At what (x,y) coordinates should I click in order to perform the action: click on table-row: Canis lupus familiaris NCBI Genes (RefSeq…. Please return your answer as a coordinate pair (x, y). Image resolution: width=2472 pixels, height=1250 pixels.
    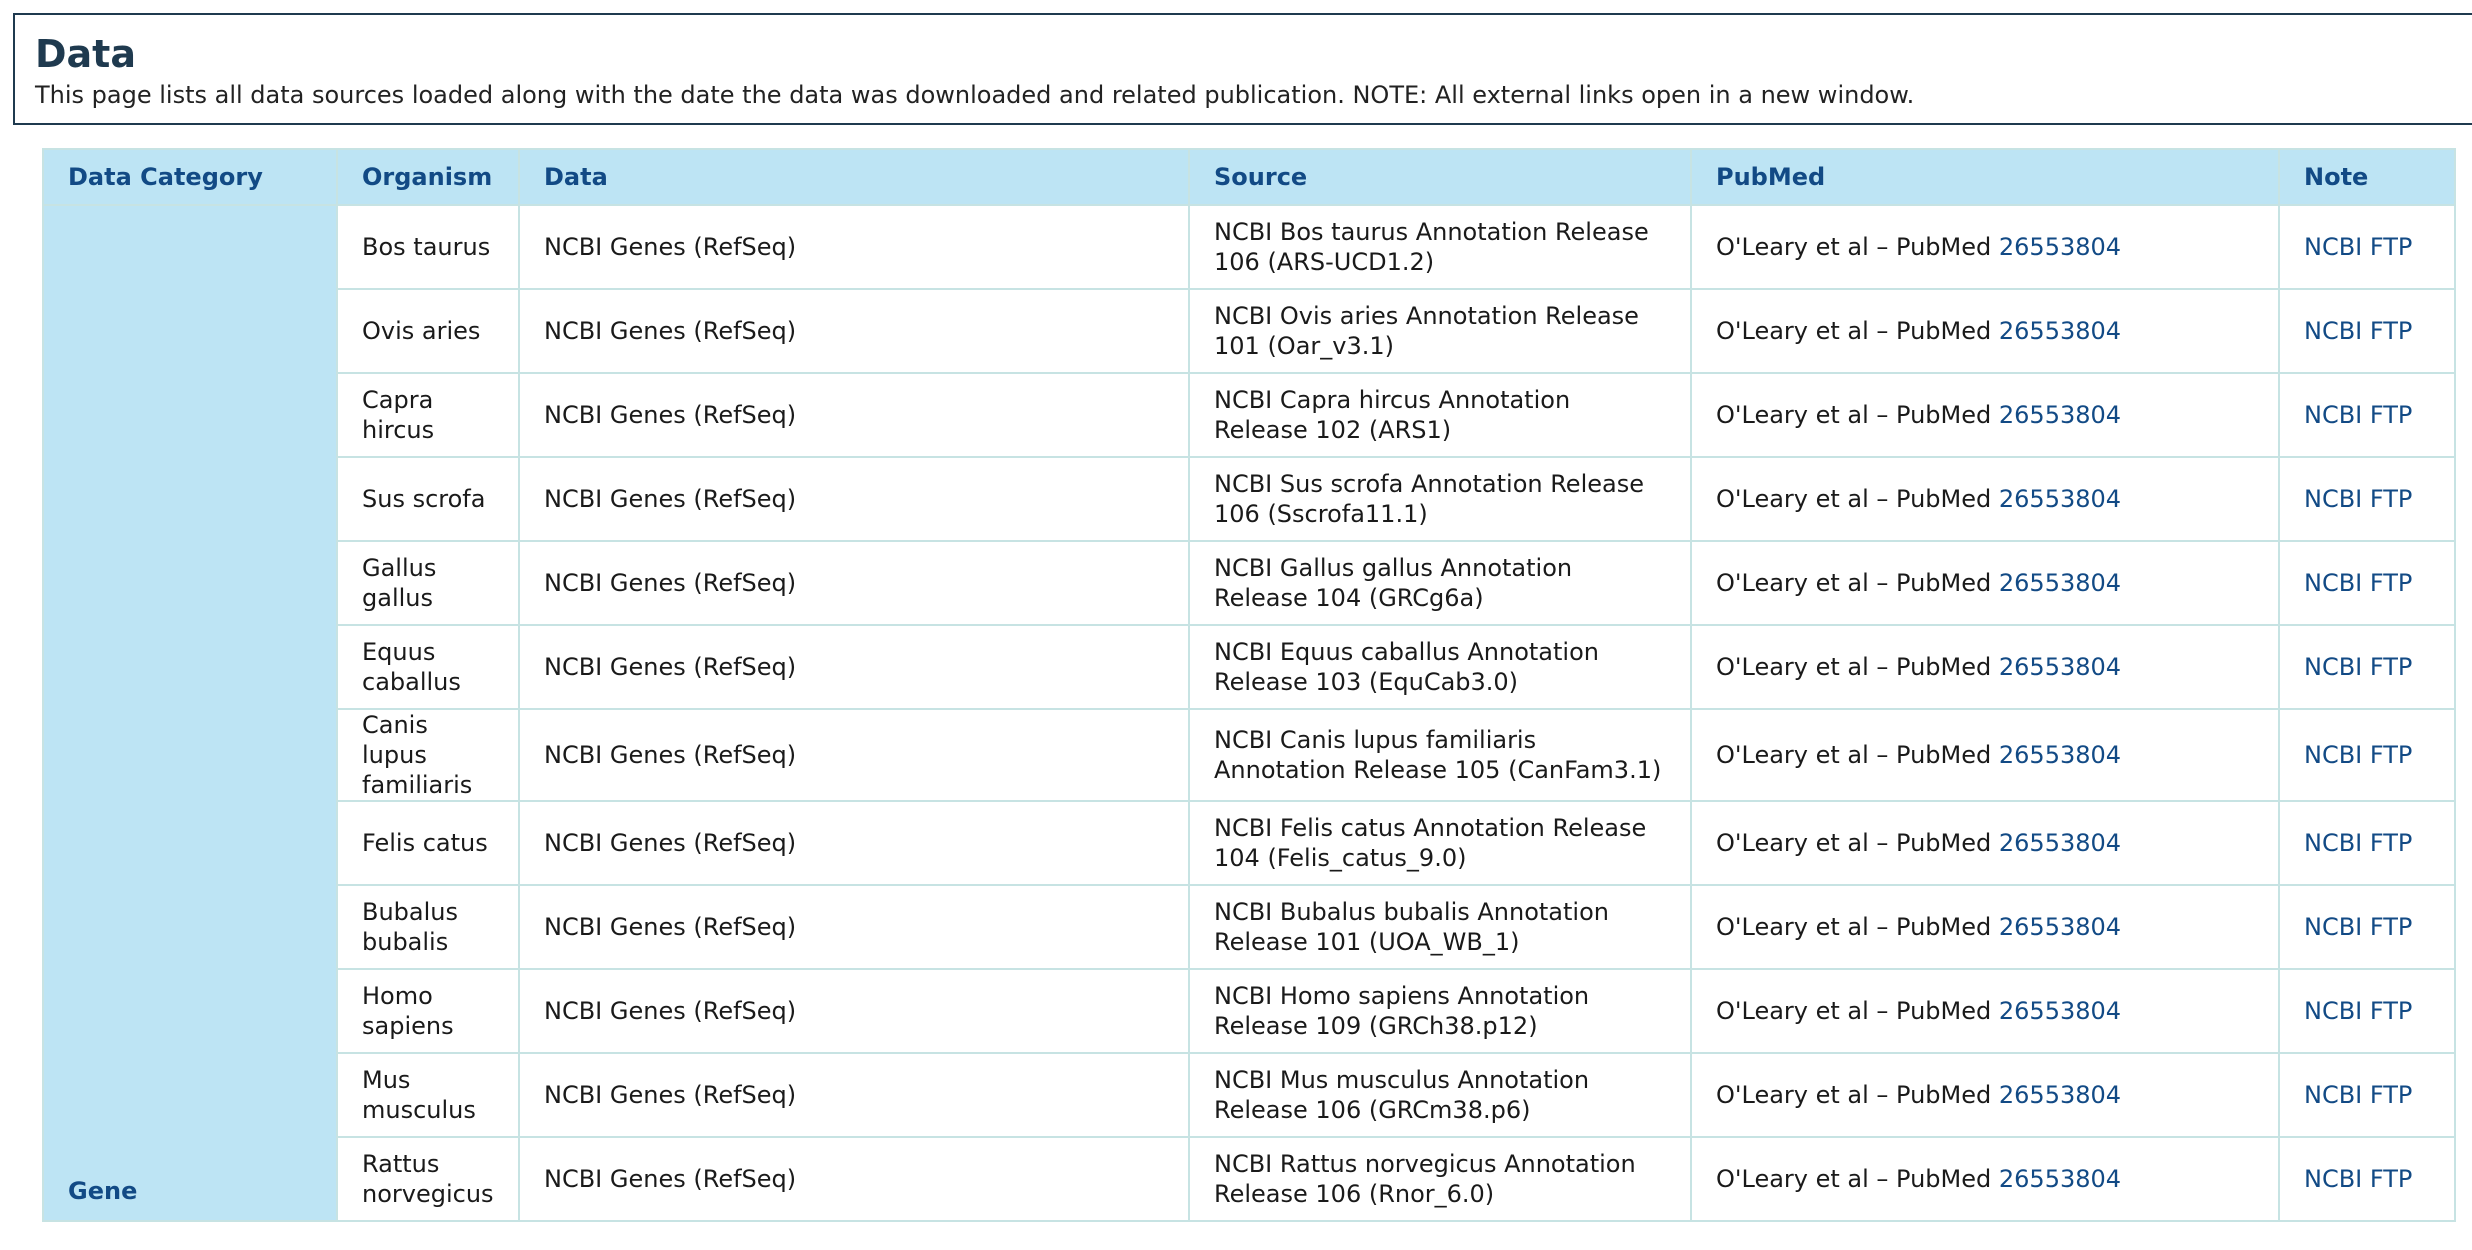
    Looking at the image, I should click on (1249, 755).